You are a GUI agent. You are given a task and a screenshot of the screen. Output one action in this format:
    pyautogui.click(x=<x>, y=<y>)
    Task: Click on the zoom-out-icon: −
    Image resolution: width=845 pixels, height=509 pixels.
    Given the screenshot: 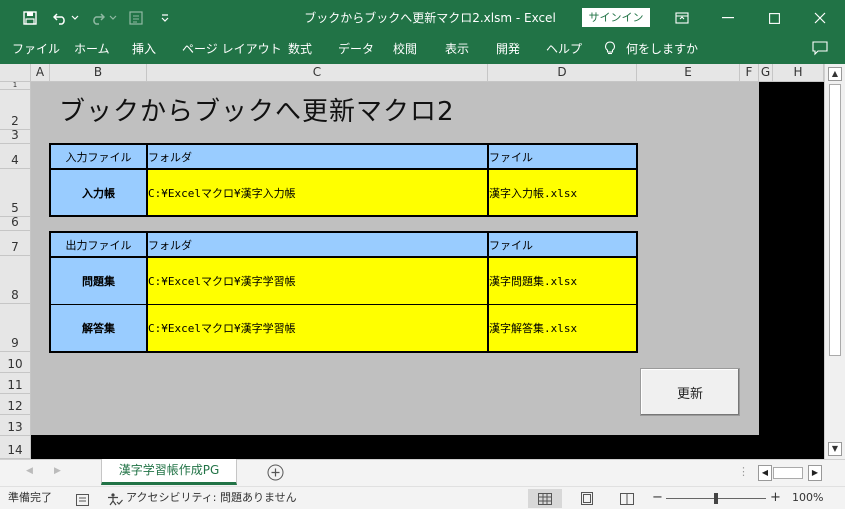 What is the action you would take?
    pyautogui.click(x=657, y=498)
    